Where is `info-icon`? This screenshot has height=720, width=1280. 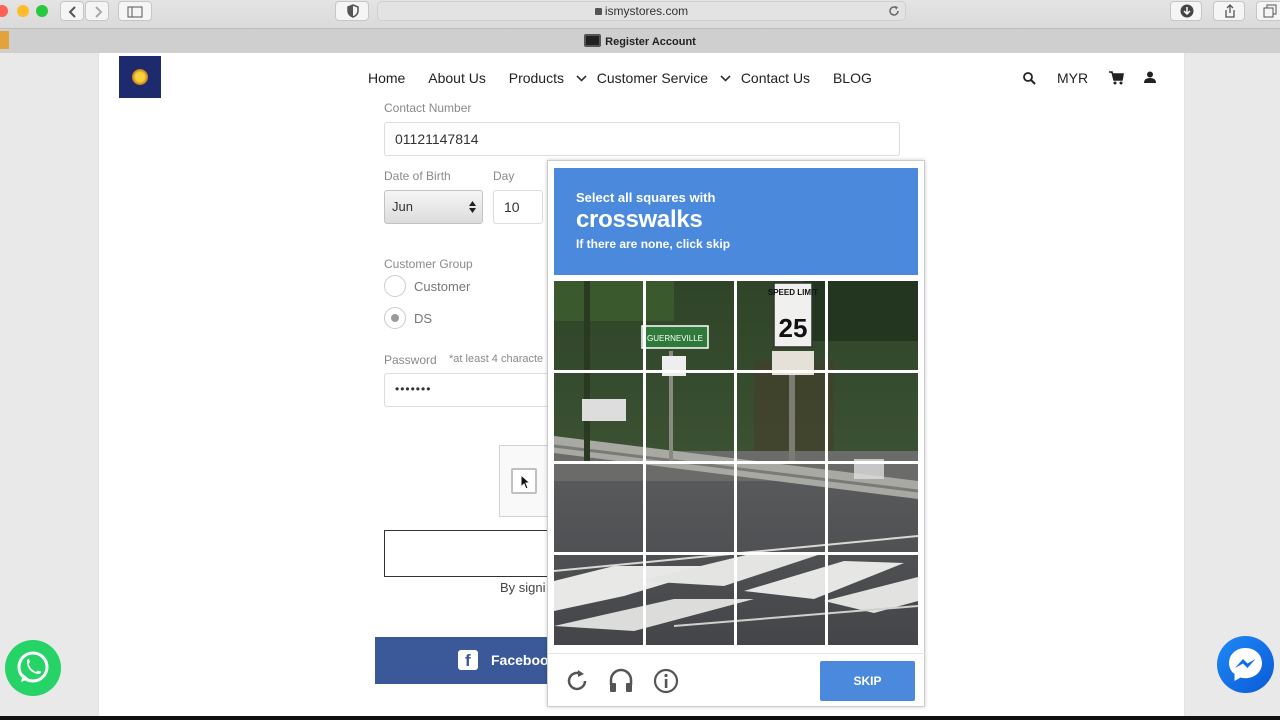
info-icon is located at coordinates (666, 681).